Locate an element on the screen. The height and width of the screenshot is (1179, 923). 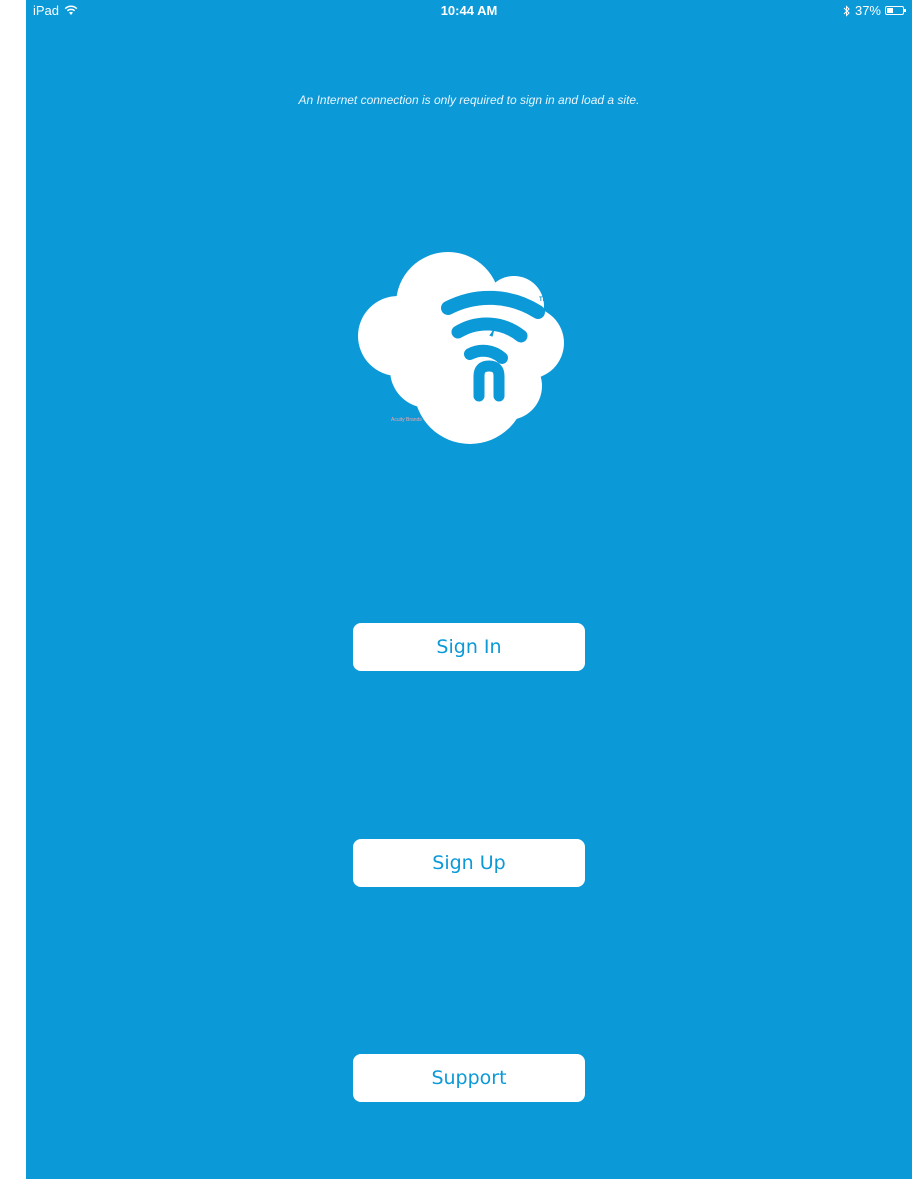
sign-in-button: Sign In is located at coordinates (469, 647).